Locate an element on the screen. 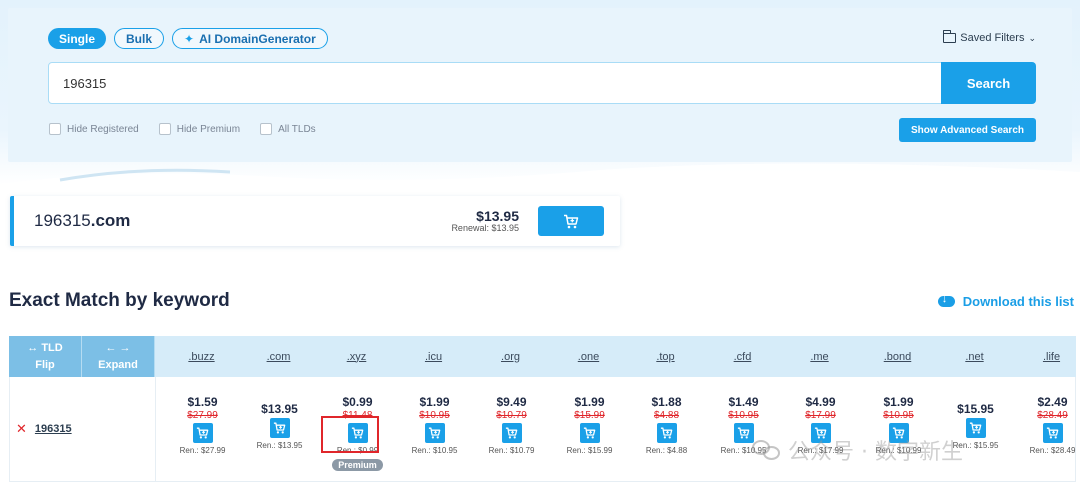 This screenshot has height=496, width=1080. all-tlds-label: All TLDs is located at coordinates (297, 129).